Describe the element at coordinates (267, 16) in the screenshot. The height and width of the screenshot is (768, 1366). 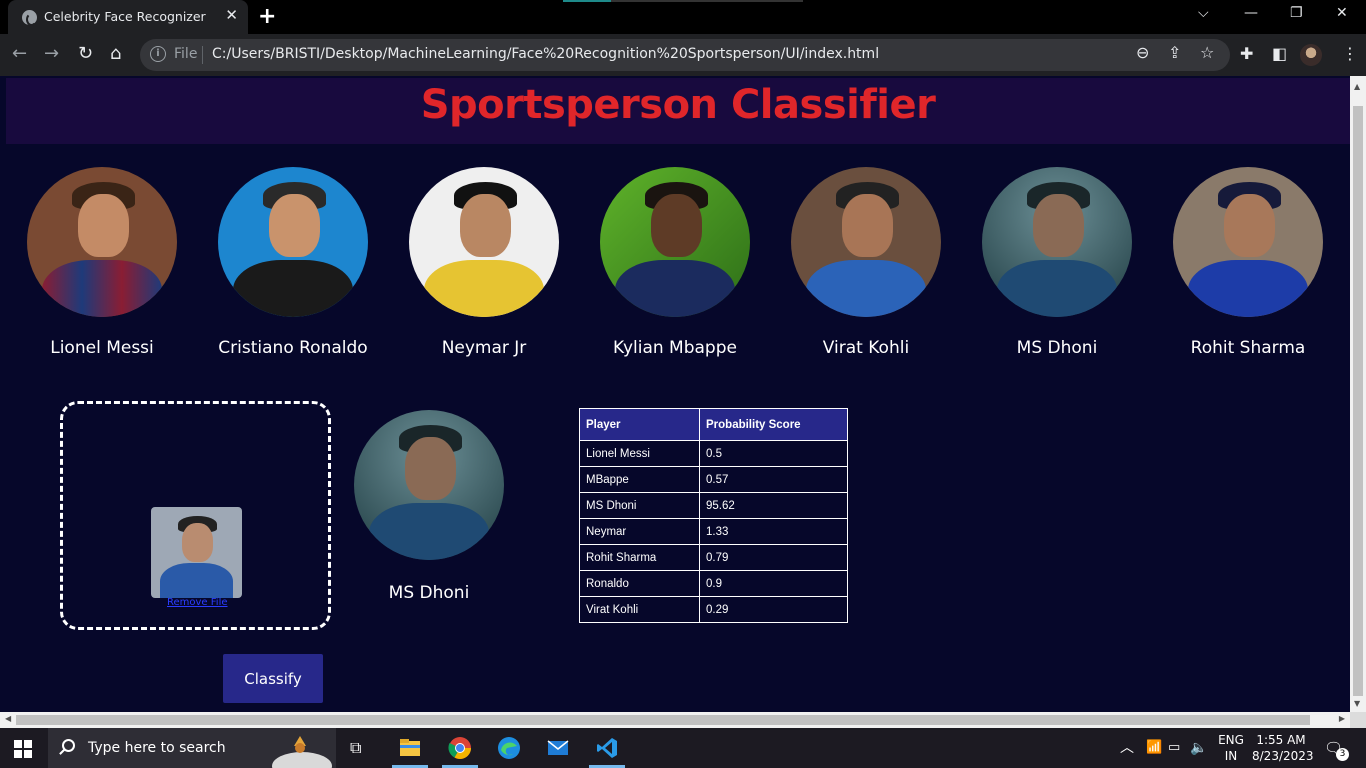
I see `new-tab-button: +` at that location.